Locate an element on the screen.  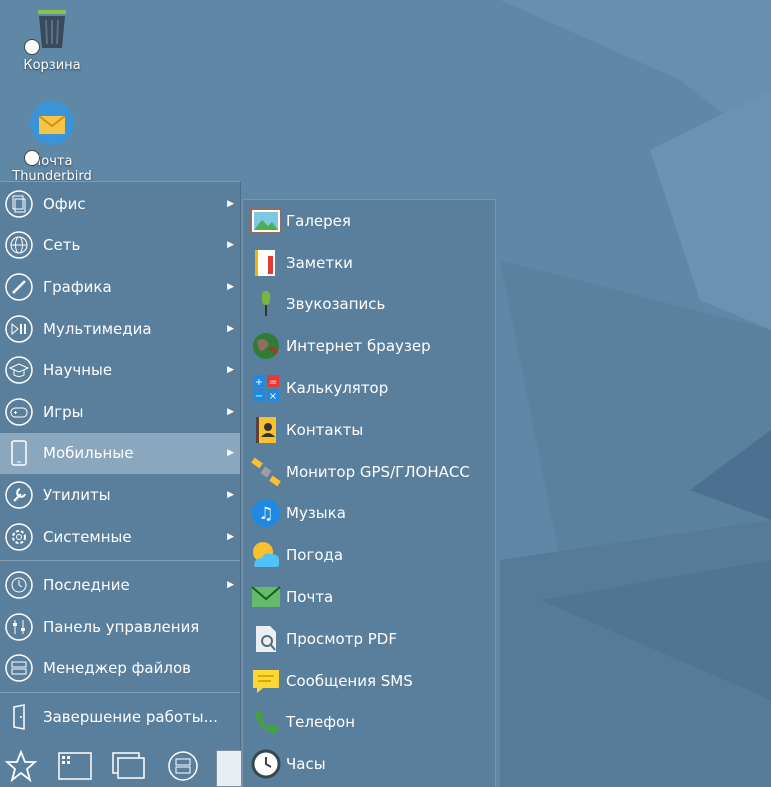
taskbar is located at coordinates (120, 766).